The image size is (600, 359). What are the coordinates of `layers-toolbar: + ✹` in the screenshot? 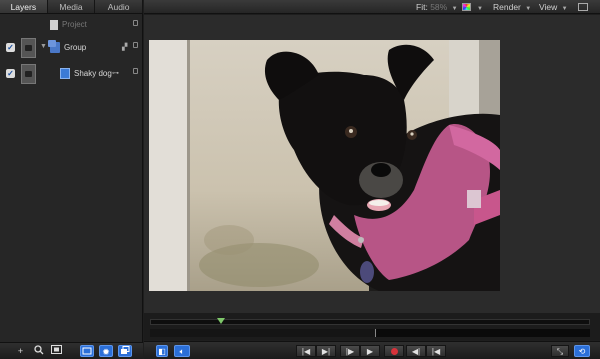 It's located at (71, 350).